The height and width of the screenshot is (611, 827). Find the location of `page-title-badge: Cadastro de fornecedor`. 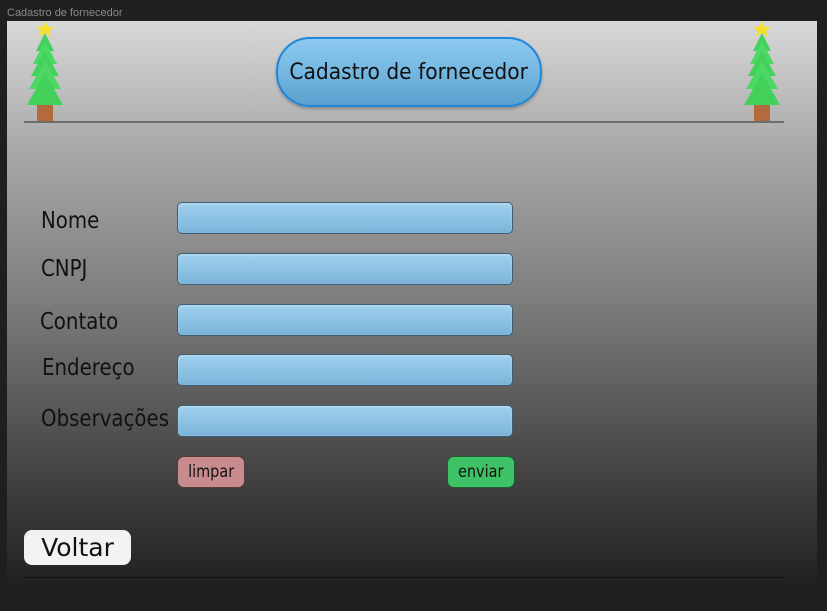

page-title-badge: Cadastro de fornecedor is located at coordinates (409, 72).